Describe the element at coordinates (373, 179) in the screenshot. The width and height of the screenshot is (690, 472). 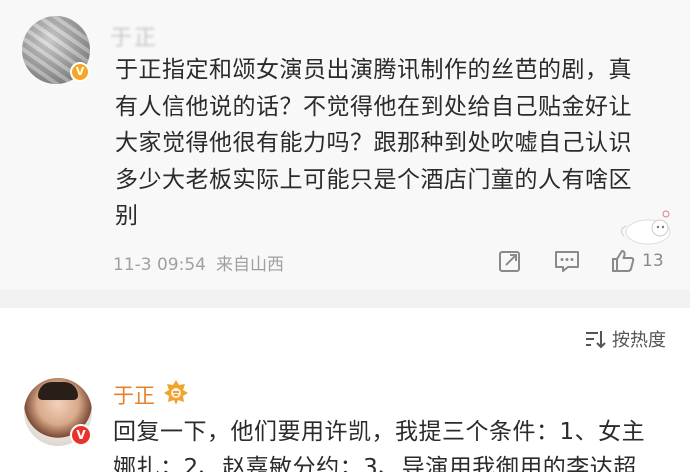
I see `comment-text-line: 多少大老板实际上可能只是个酒店门童的人有啥区` at that location.